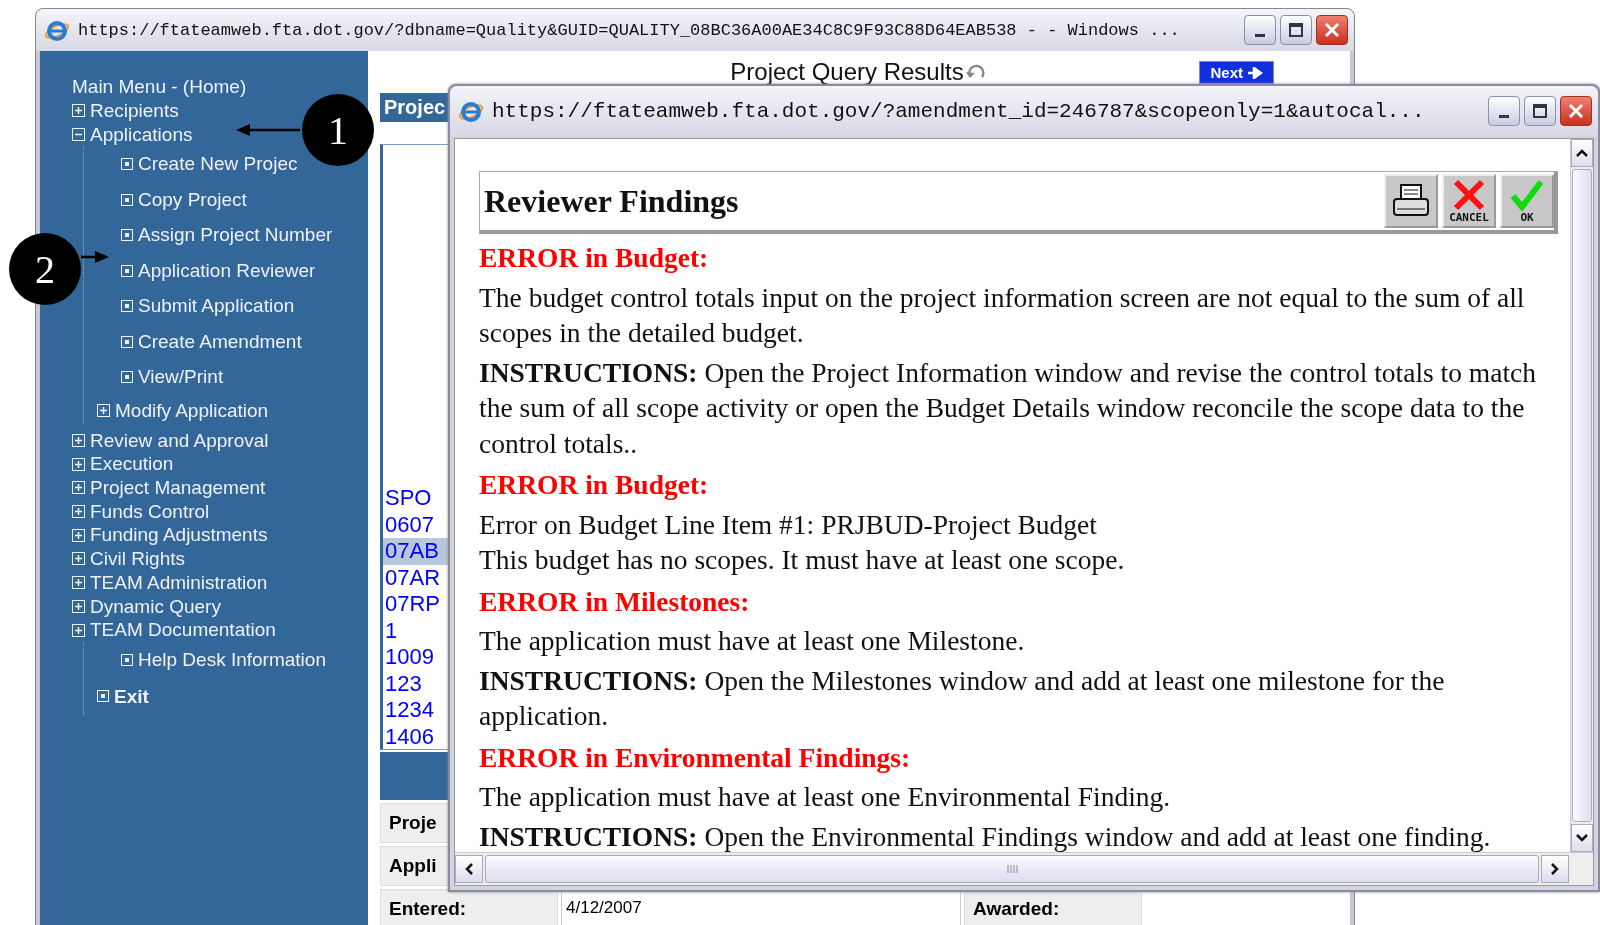 Image resolution: width=1600 pixels, height=925 pixels. What do you see at coordinates (179, 535) in the screenshot?
I see `menu-item: Funding Adjustments` at bounding box center [179, 535].